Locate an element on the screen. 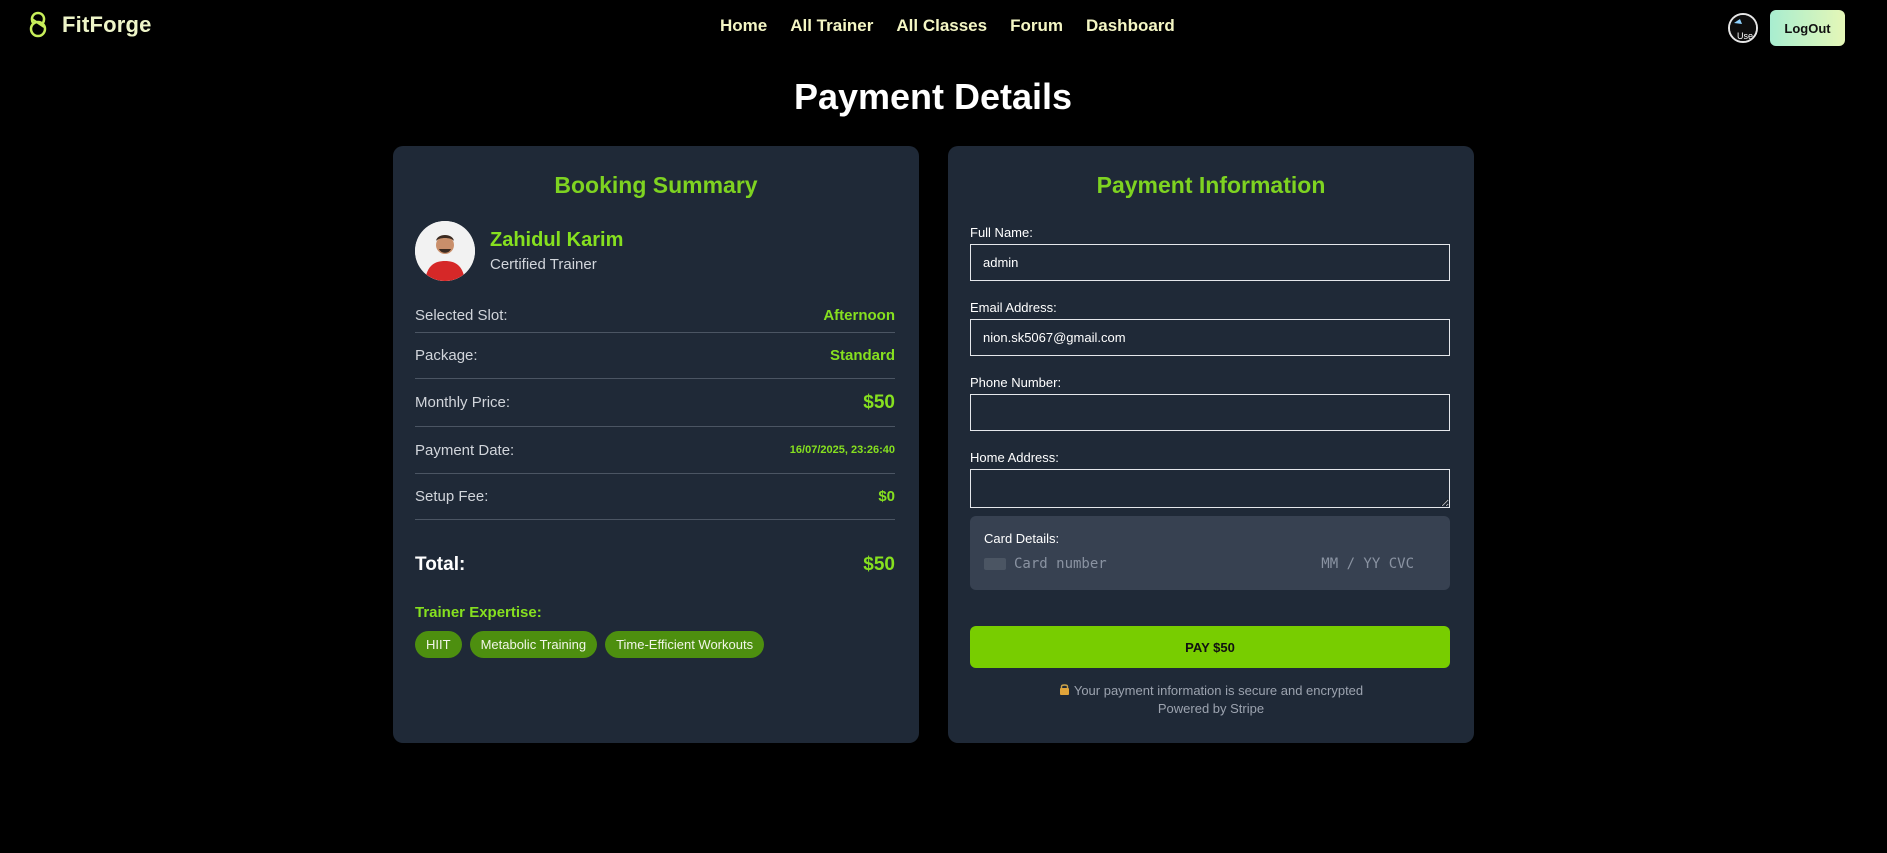  user-avatar: Use is located at coordinates (1743, 28).